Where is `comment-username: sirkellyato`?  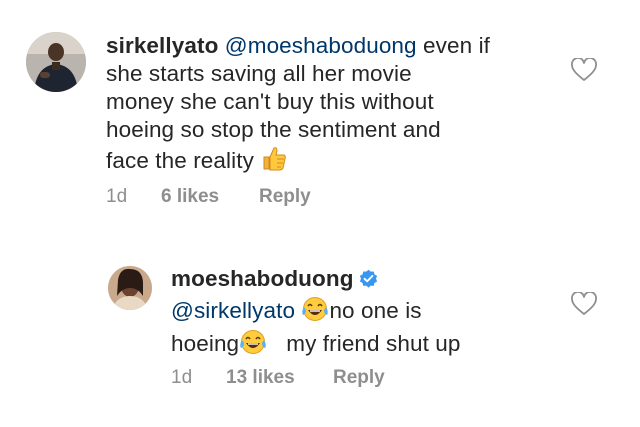
comment-username: sirkellyato is located at coordinates (162, 45).